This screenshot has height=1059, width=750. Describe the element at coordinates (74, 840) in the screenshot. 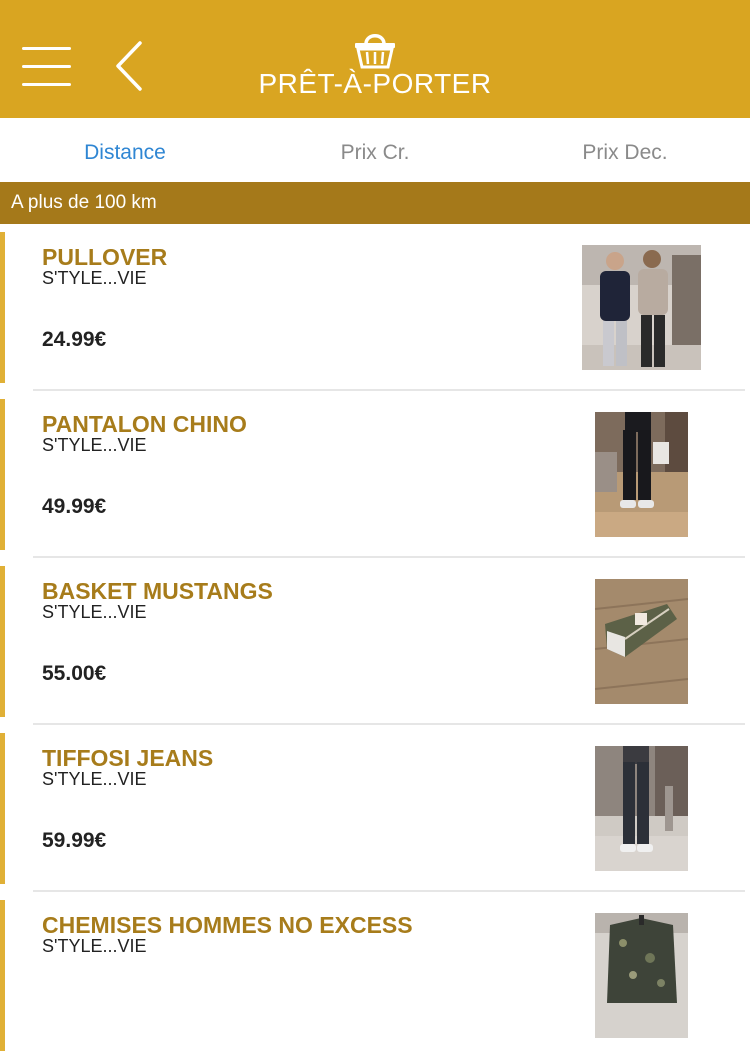

I see `product-price: 59.99€` at that location.